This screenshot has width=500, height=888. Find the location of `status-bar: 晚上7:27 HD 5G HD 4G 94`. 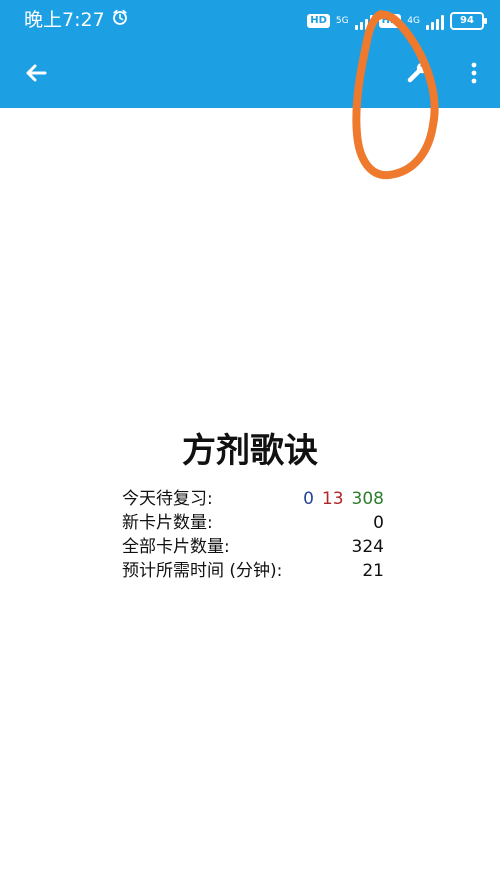

status-bar: 晚上7:27 HD 5G HD 4G 94 is located at coordinates (250, 21).